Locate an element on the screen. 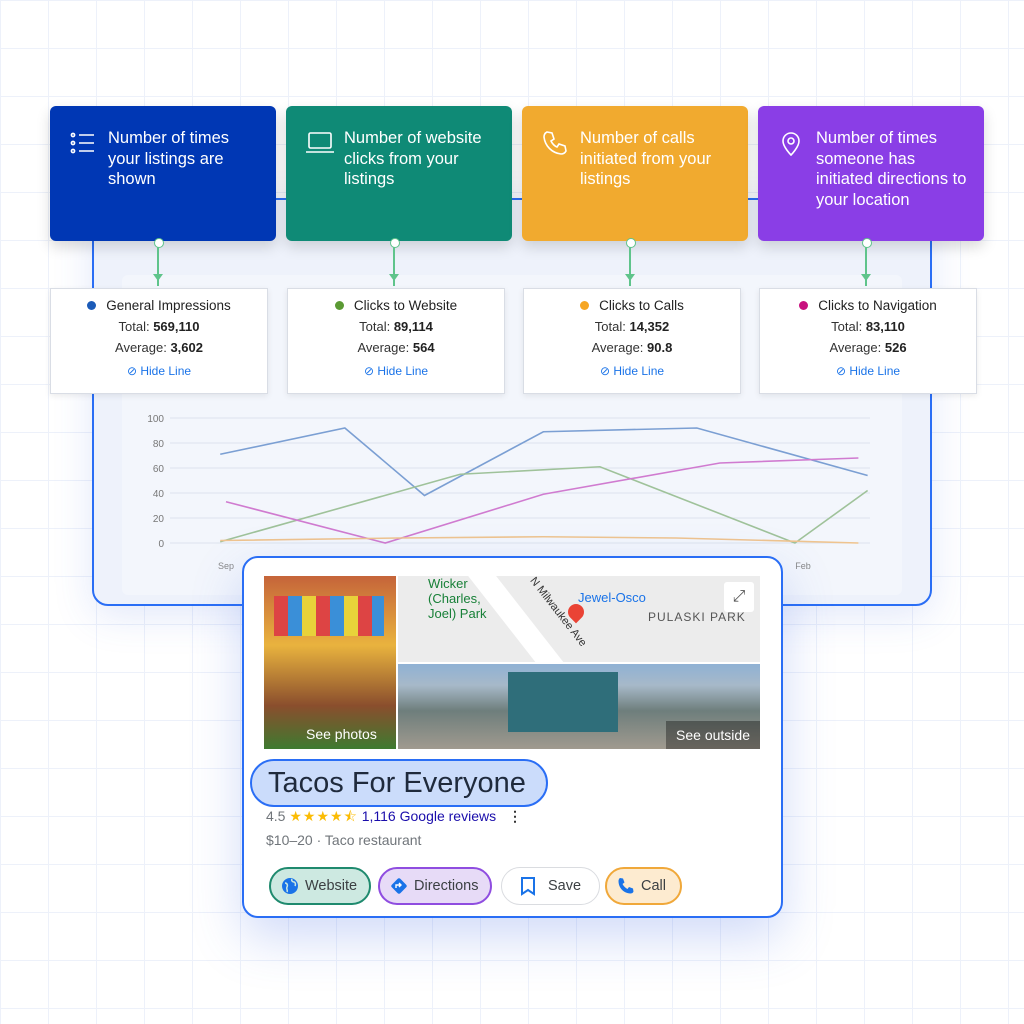 This screenshot has width=1024, height=1024. street-view-thumbnail: See outside is located at coordinates (579, 706).